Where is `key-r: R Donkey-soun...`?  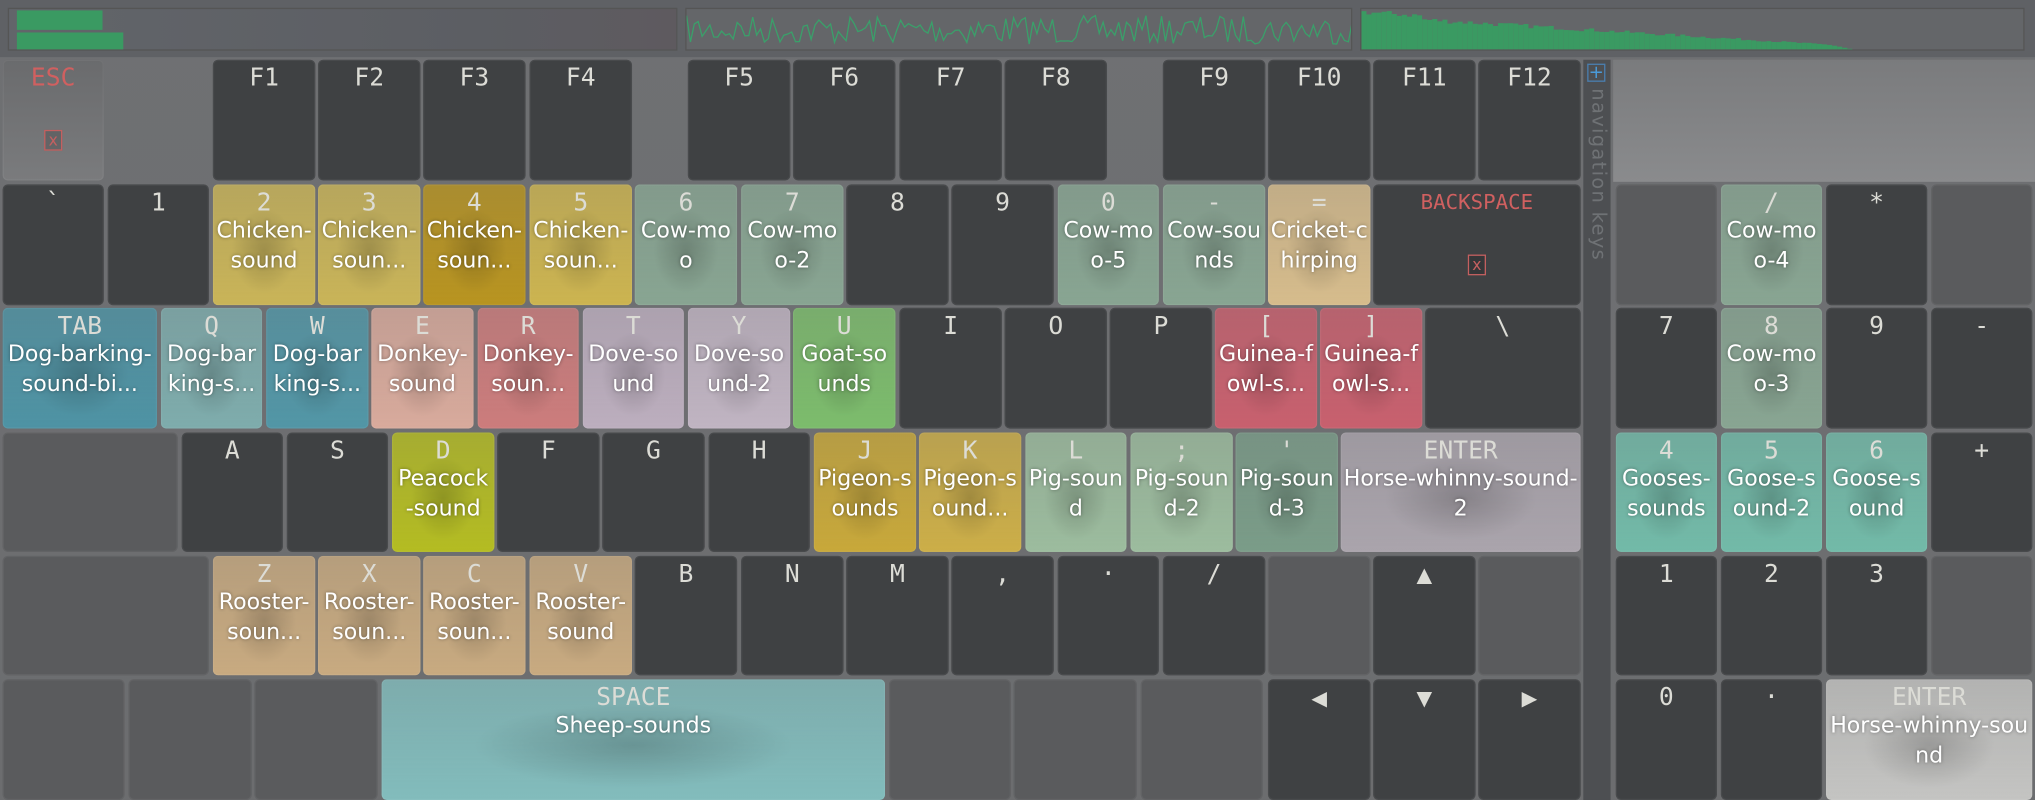
key-r: R Donkey-soun... is located at coordinates (528, 368).